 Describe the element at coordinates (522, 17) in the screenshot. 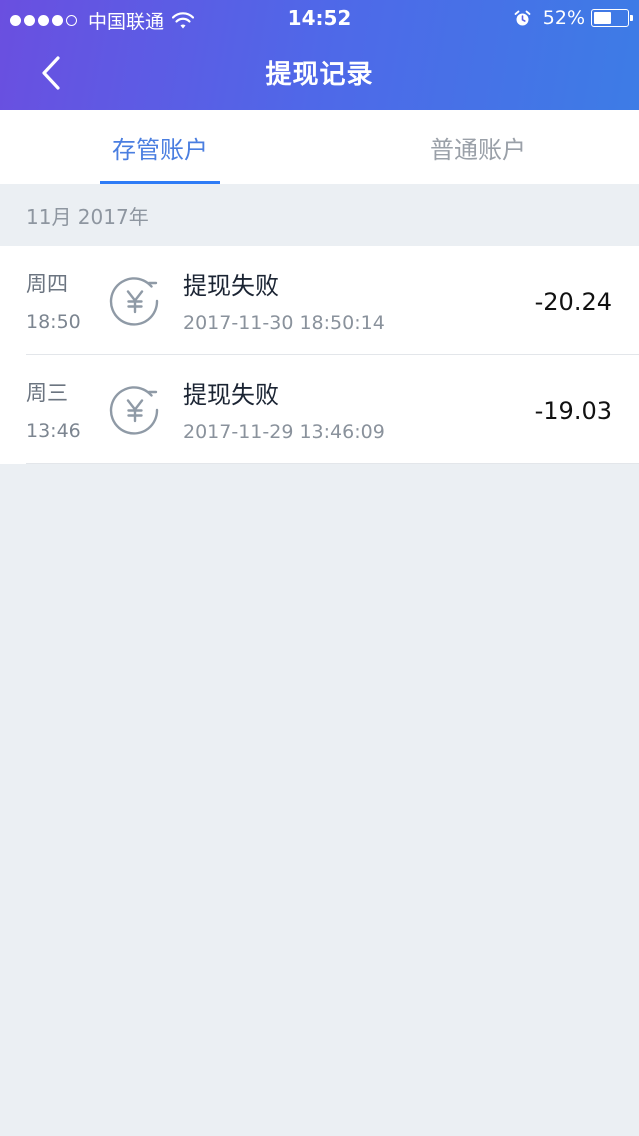

I see `alarm-clock-icon` at that location.